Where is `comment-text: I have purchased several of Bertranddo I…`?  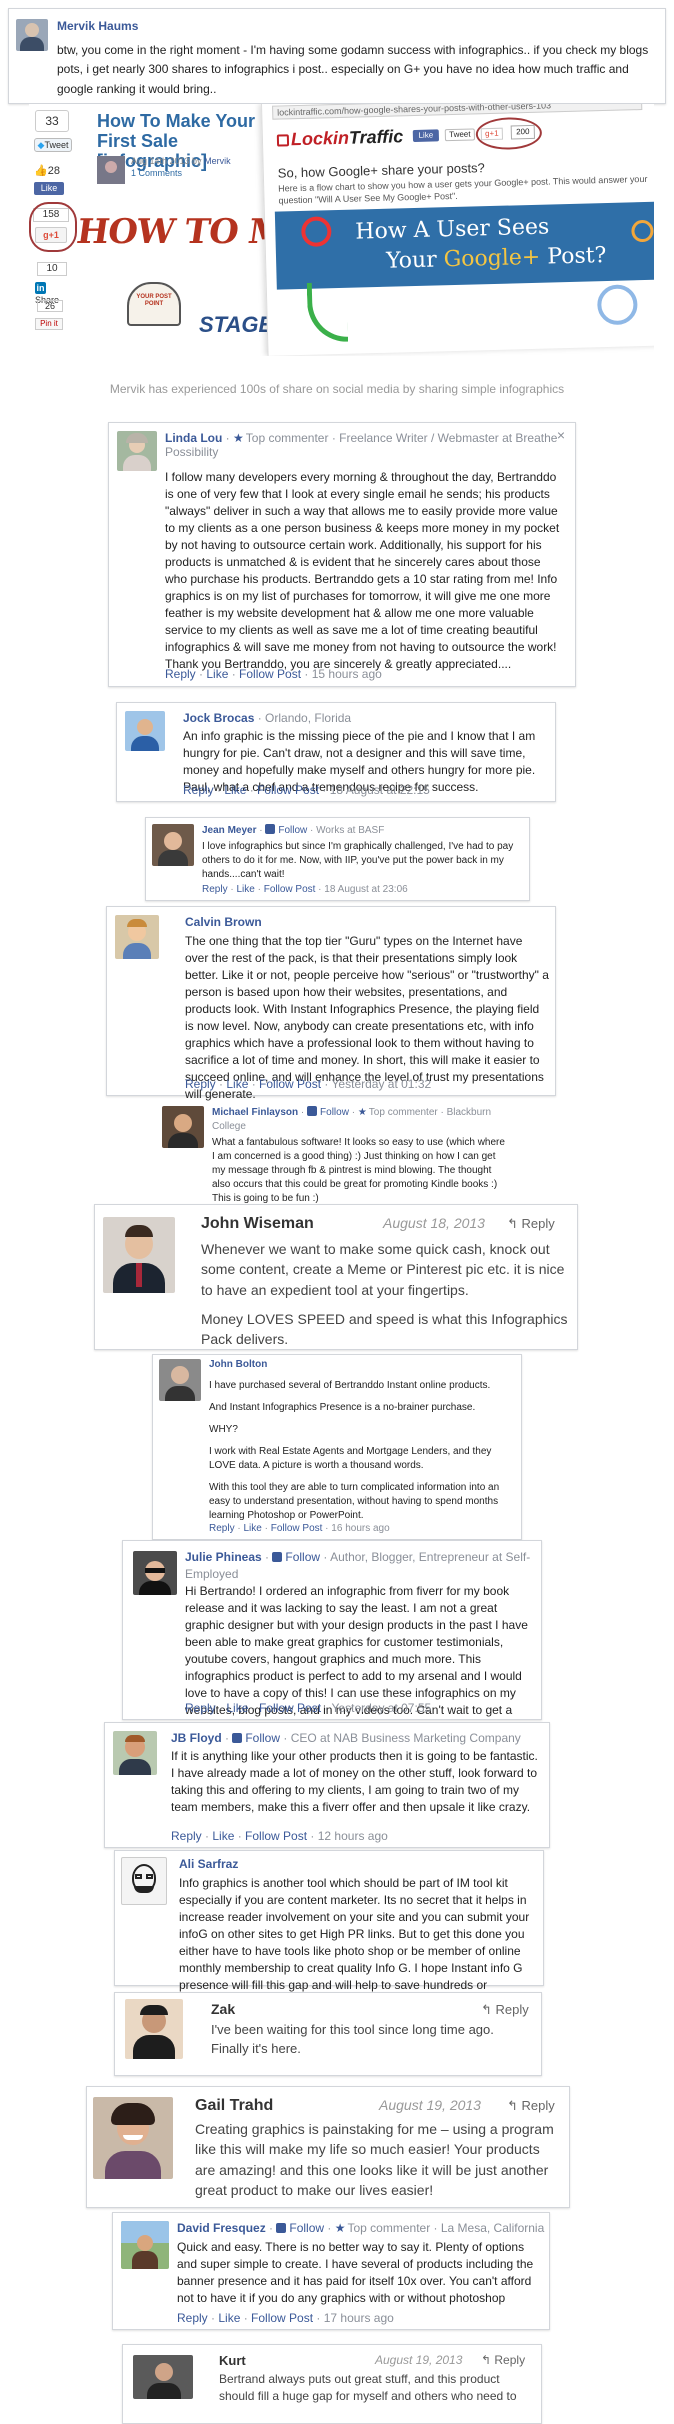 comment-text: I have purchased several of Bertranddo I… is located at coordinates (350, 1385).